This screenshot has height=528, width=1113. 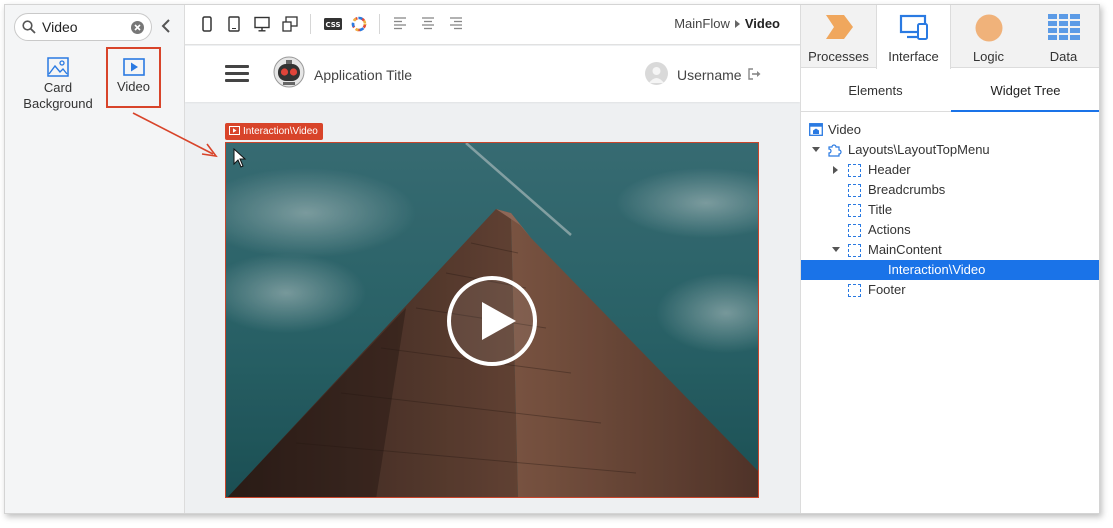 I want to click on toolbox-search, so click(x=83, y=27).